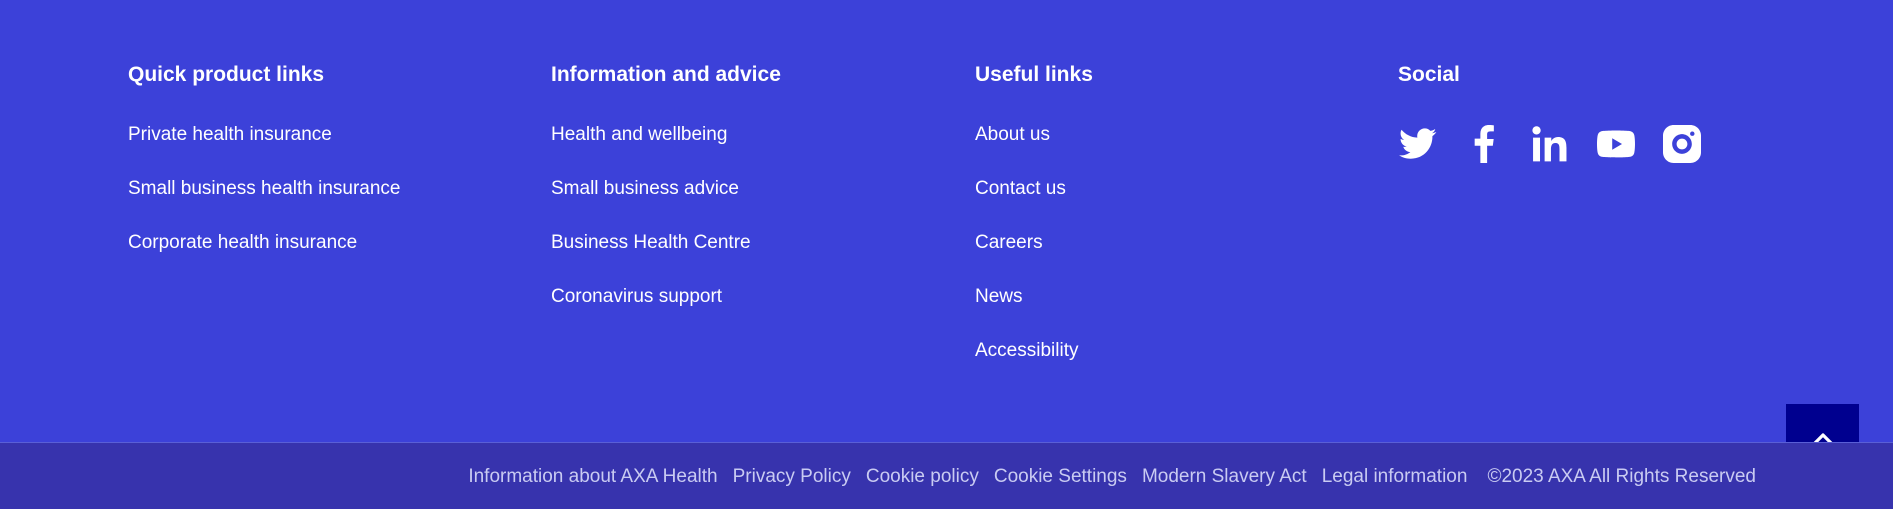  What do you see at coordinates (1034, 74) in the screenshot?
I see `useful-links-heading: Useful links` at bounding box center [1034, 74].